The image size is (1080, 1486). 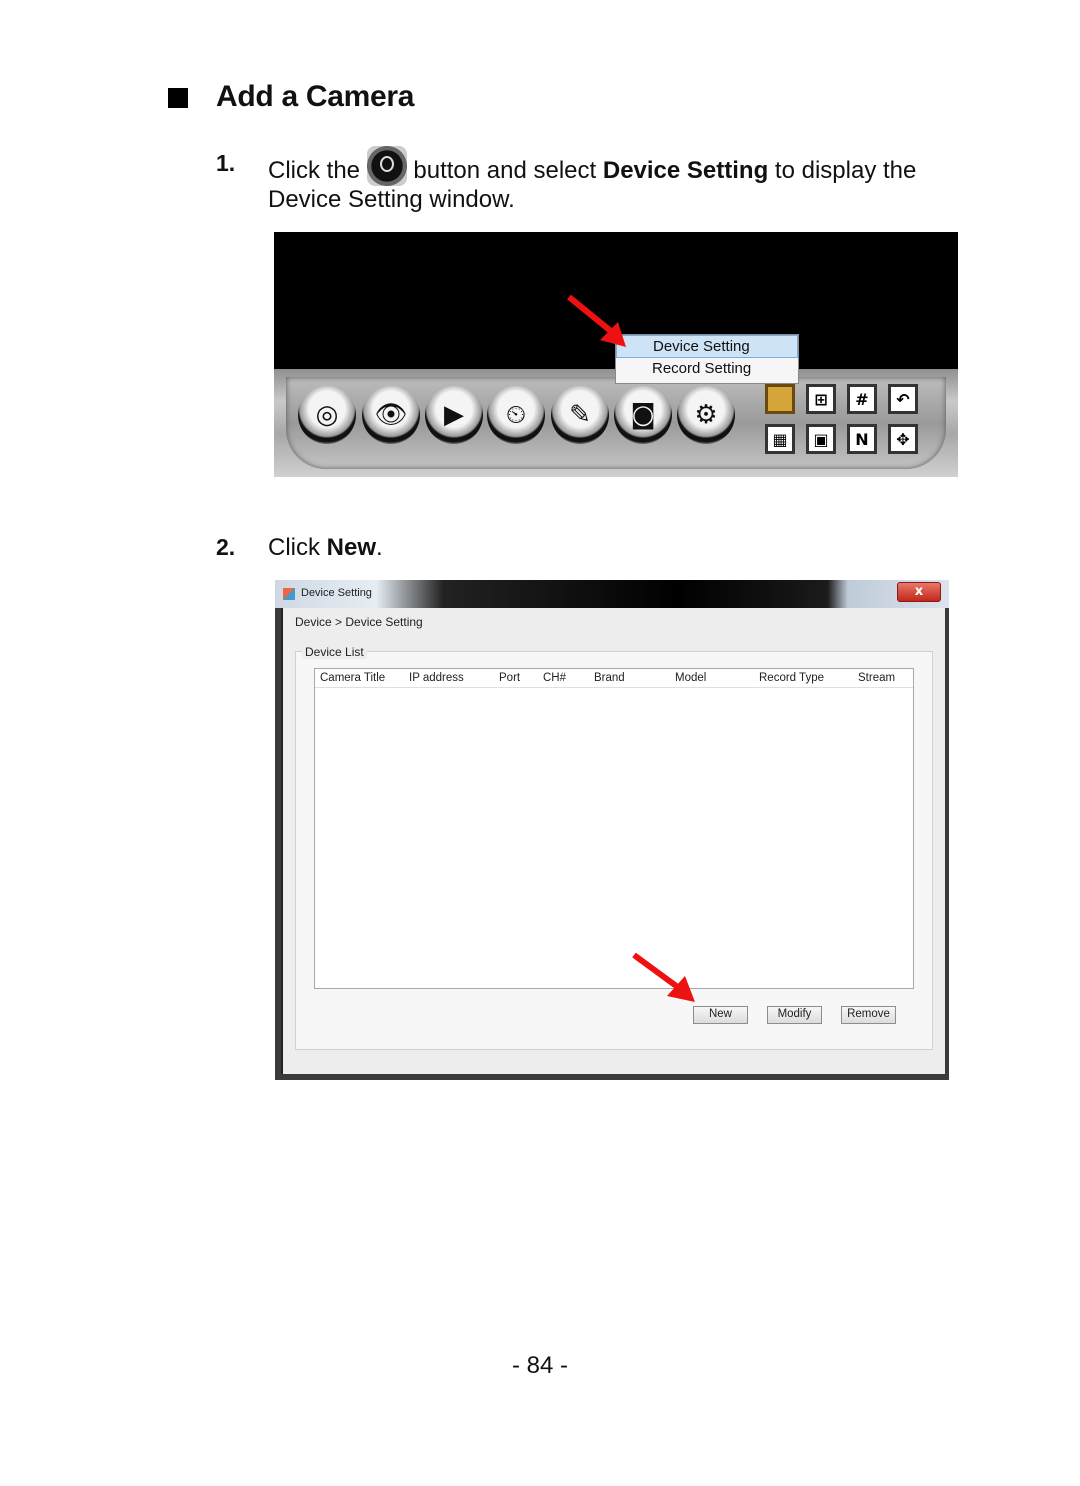 I want to click on app-icon, so click(x=289, y=594).